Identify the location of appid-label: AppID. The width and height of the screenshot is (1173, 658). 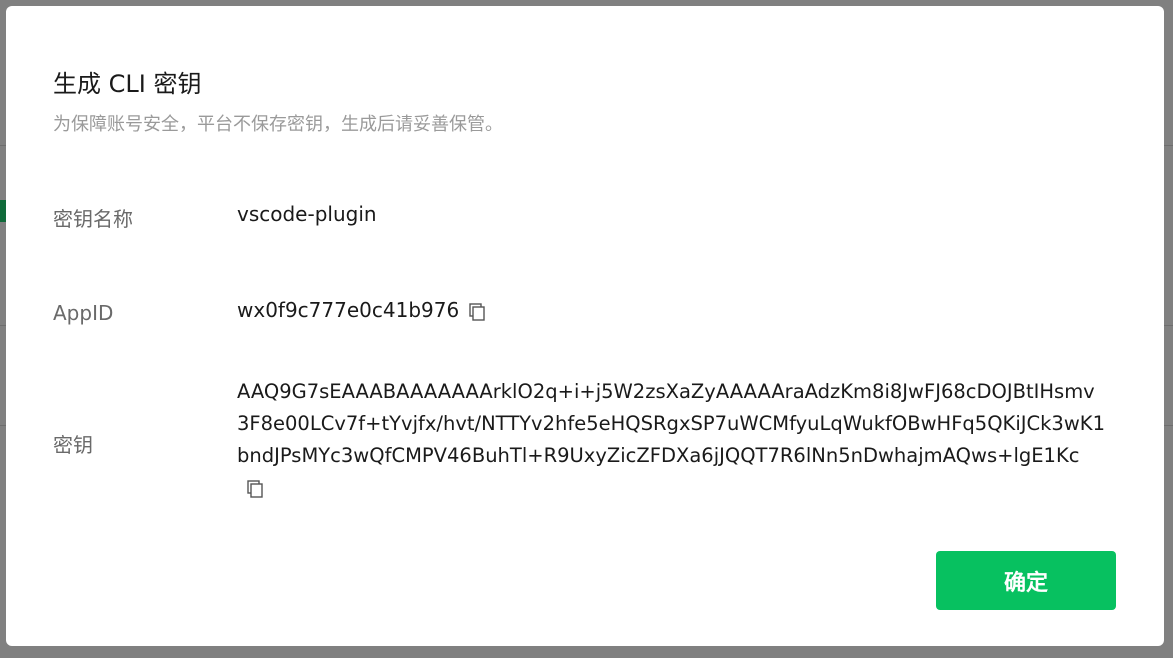
(83, 313).